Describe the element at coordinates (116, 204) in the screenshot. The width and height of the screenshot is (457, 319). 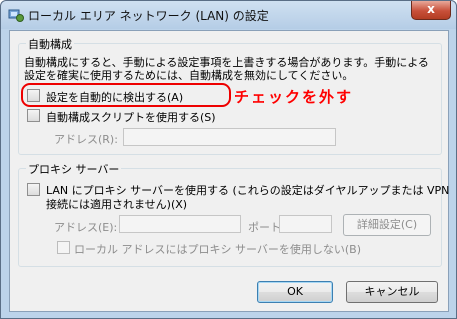
I see `use-proxy-label-line2: 接続には適用されません)(X)` at that location.